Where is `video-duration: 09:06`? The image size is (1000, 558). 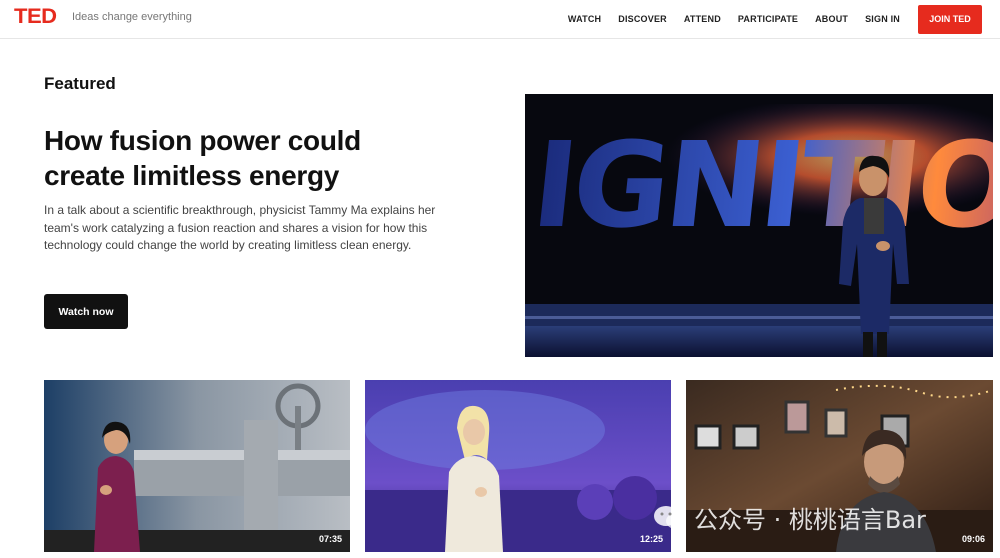
video-duration: 09:06 is located at coordinates (973, 539).